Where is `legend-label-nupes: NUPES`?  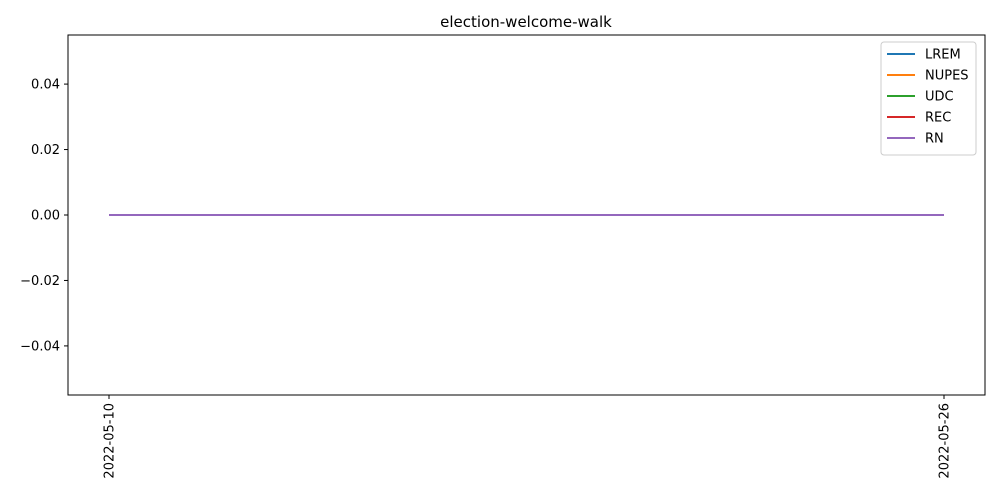 legend-label-nupes: NUPES is located at coordinates (947, 76).